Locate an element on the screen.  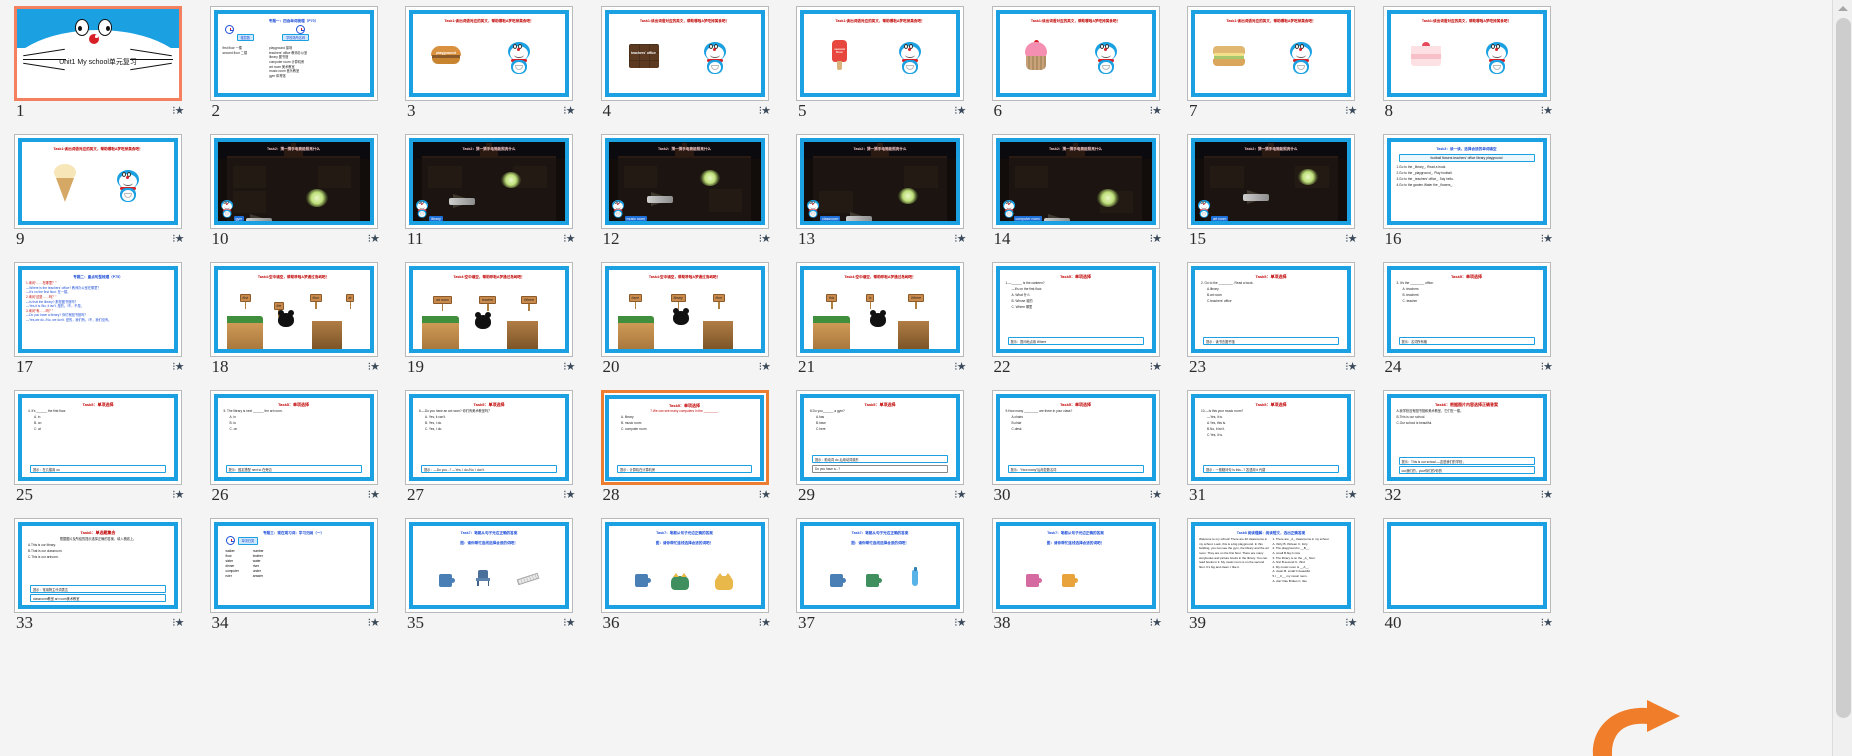
scrollbar-thumb is located at coordinates (1843, 368).